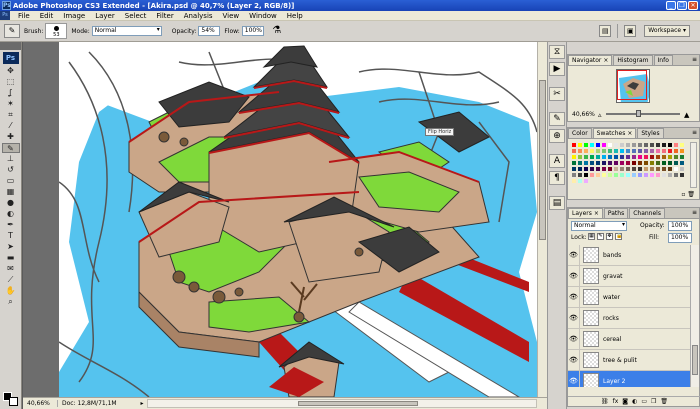 This screenshot has height=409, width=700. I want to click on dodge-tool-icon: ◐, so click(11, 214).